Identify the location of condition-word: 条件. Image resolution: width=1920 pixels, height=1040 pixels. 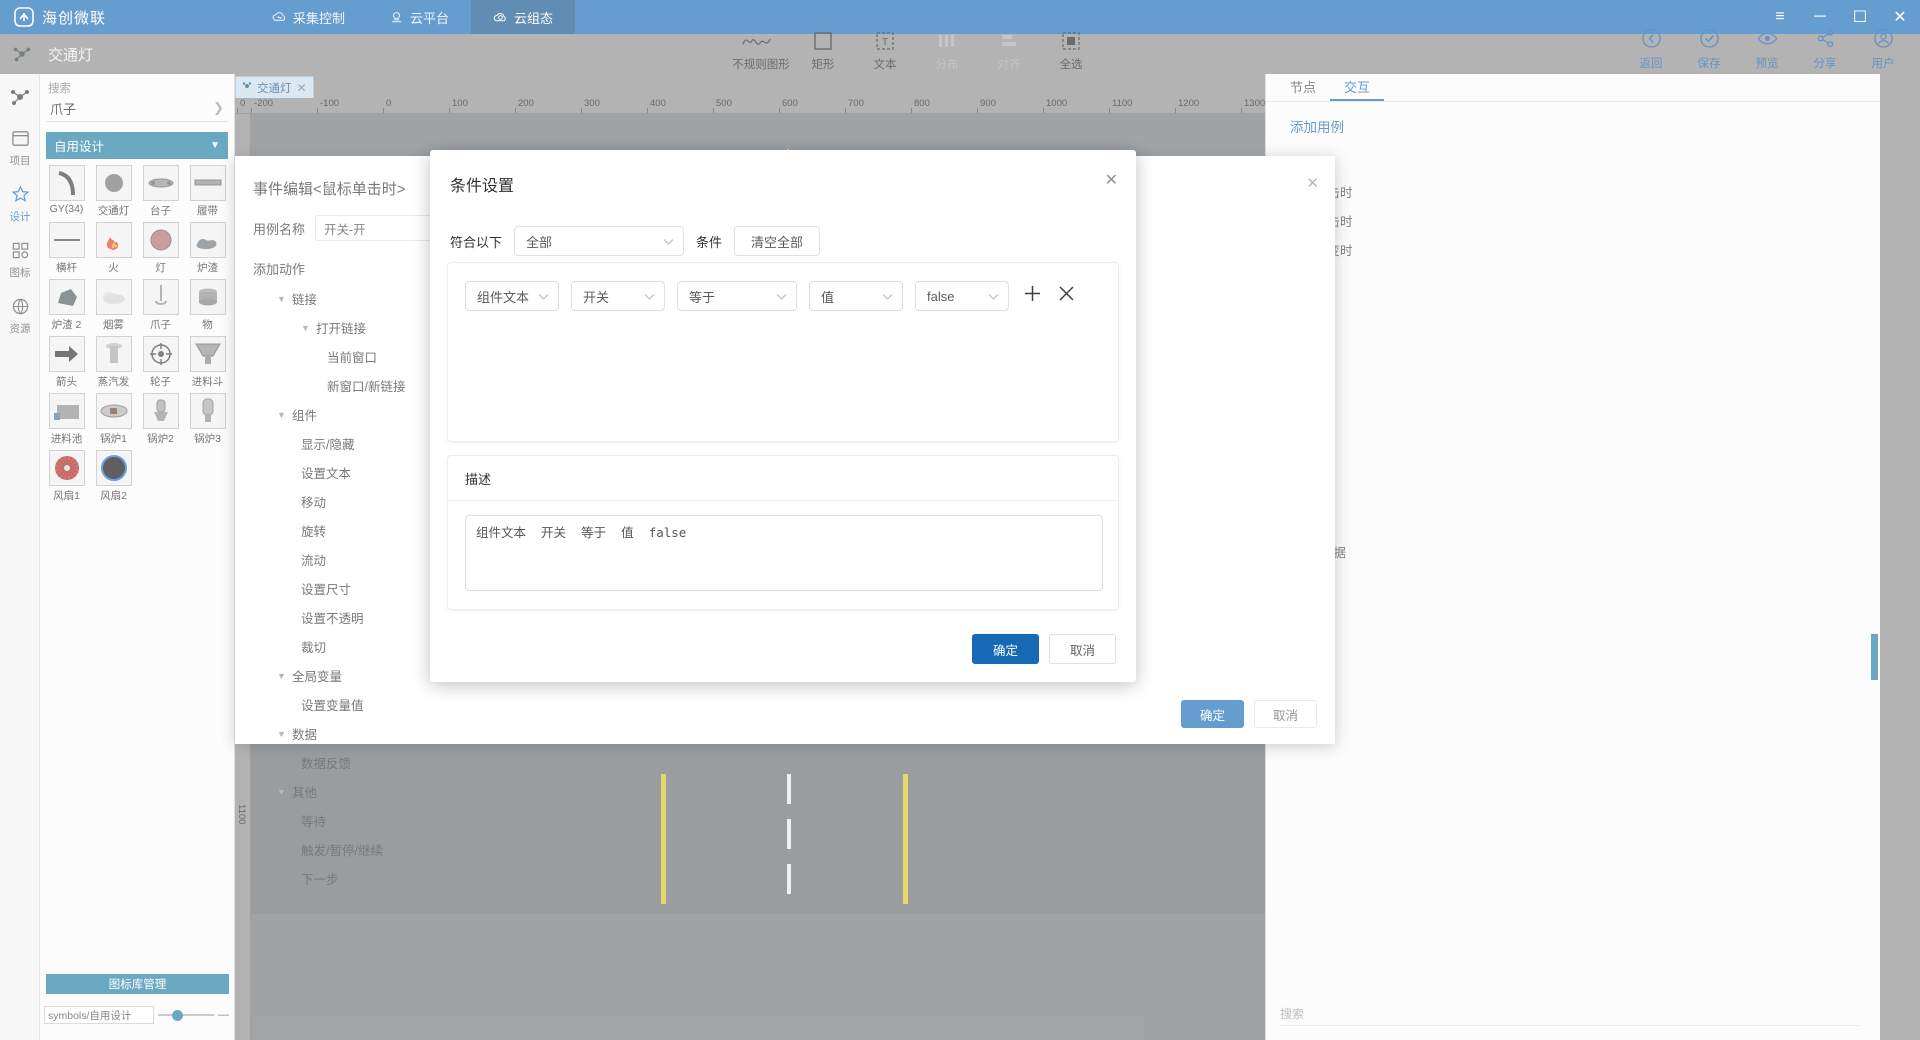
(709, 242).